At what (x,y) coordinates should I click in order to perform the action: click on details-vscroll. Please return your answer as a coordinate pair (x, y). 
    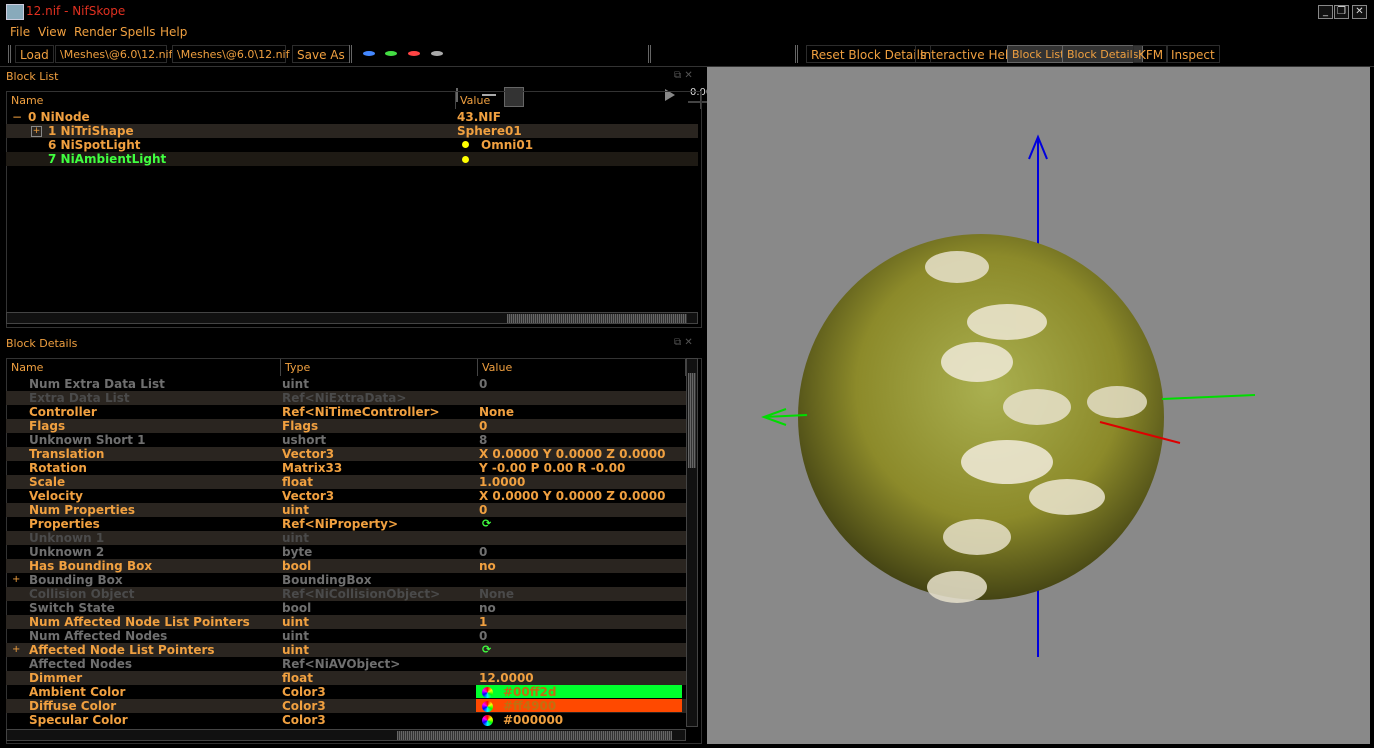
    Looking at the image, I should click on (692, 542).